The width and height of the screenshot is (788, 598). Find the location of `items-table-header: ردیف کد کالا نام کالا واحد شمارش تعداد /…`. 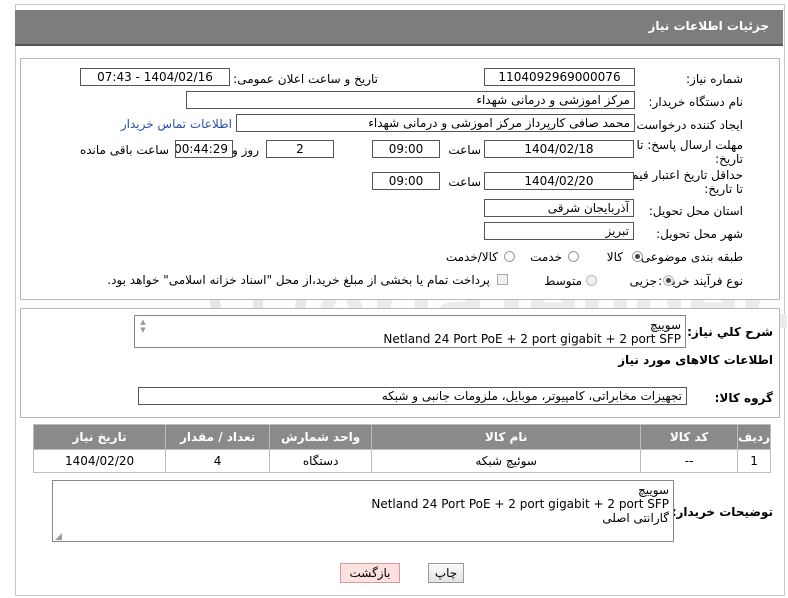

items-table-header: ردیف کد کالا نام کالا واحد شمارش تعداد /… is located at coordinates (401, 437).